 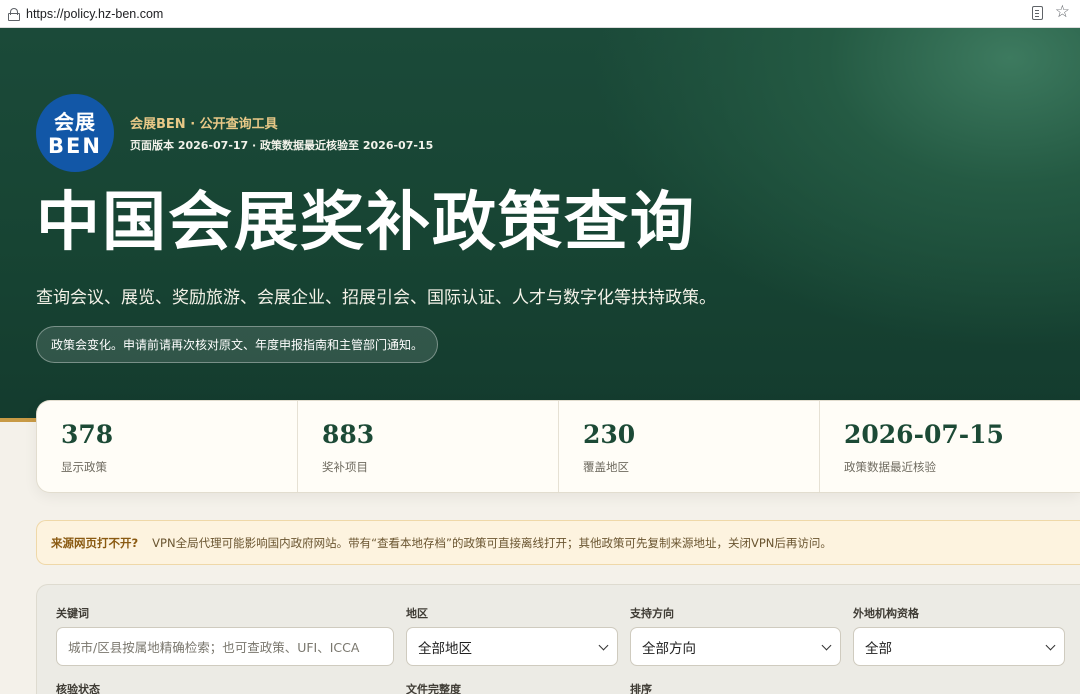 I want to click on stat-label: 奖补项目, so click(x=345, y=466).